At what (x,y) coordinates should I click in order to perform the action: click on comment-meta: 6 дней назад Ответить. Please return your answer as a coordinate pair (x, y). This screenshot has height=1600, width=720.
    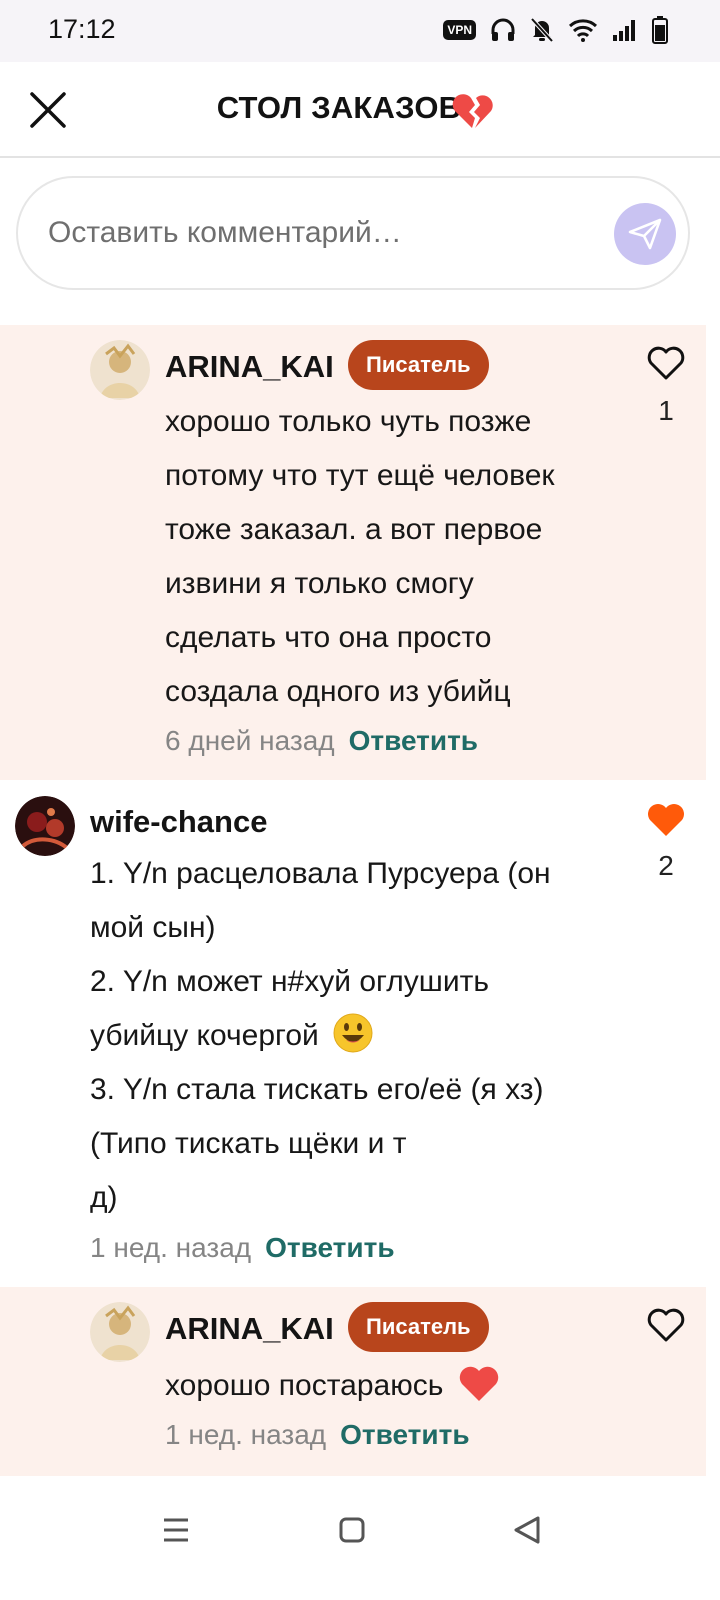
    Looking at the image, I should click on (321, 741).